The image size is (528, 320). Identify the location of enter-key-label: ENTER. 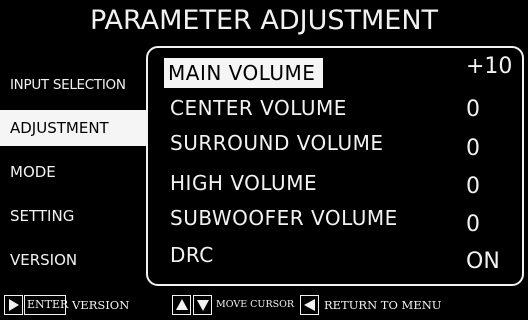
(46, 305).